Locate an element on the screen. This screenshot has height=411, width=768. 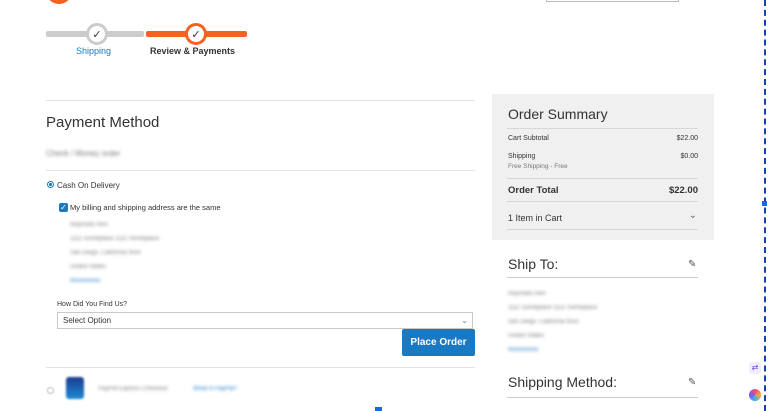
ship-to-address-line: 1111 Someplace 1111 Someplace is located at coordinates (553, 308).